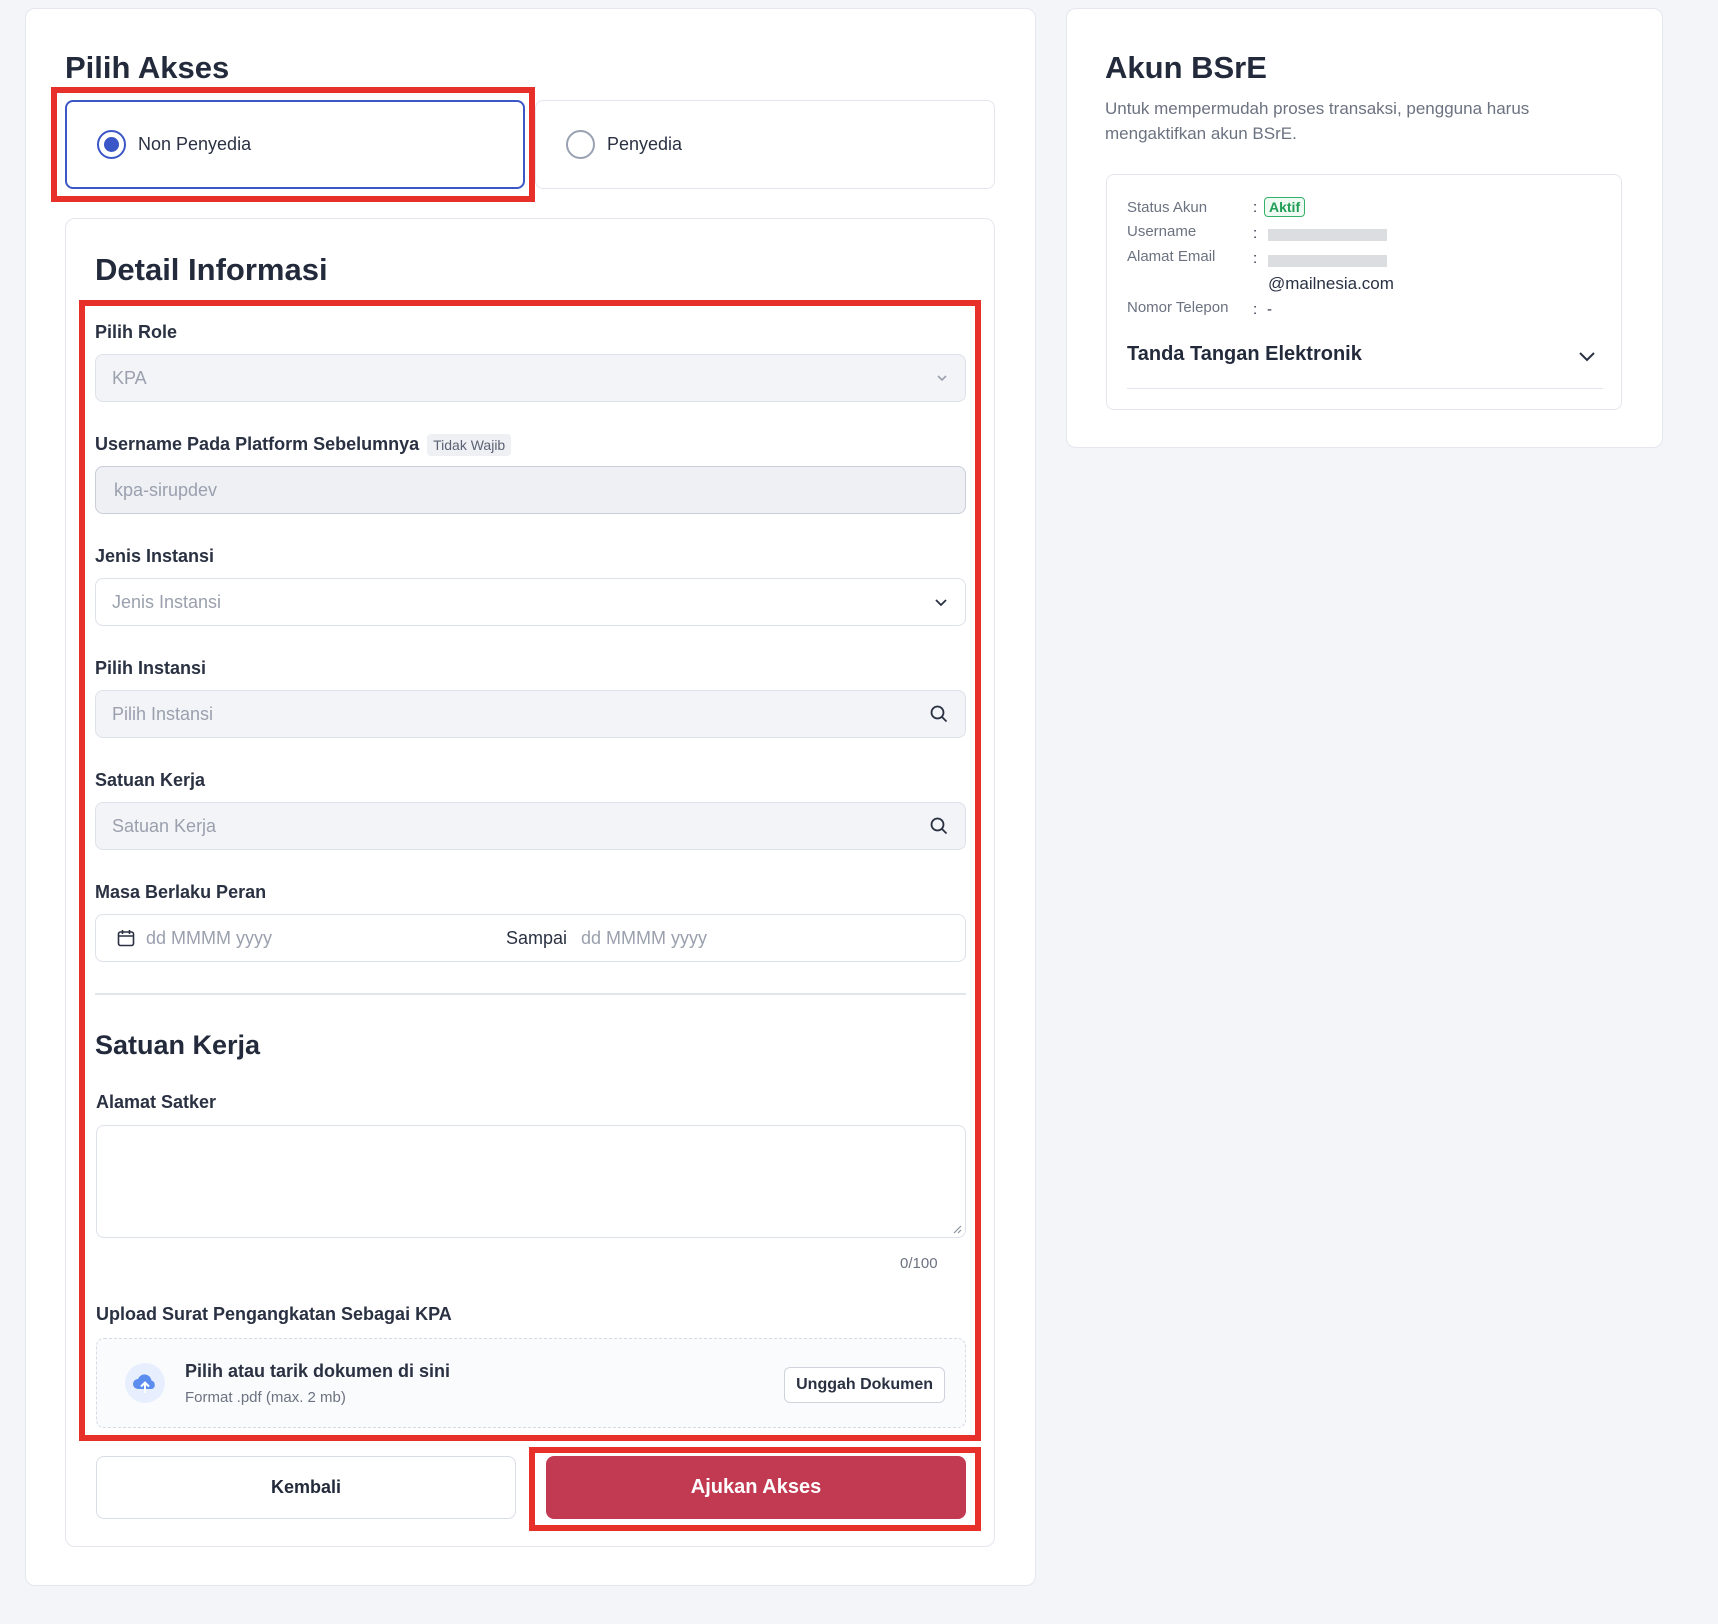 The image size is (1718, 1624). What do you see at coordinates (145, 1383) in the screenshot?
I see `cloud-upload-icon` at bounding box center [145, 1383].